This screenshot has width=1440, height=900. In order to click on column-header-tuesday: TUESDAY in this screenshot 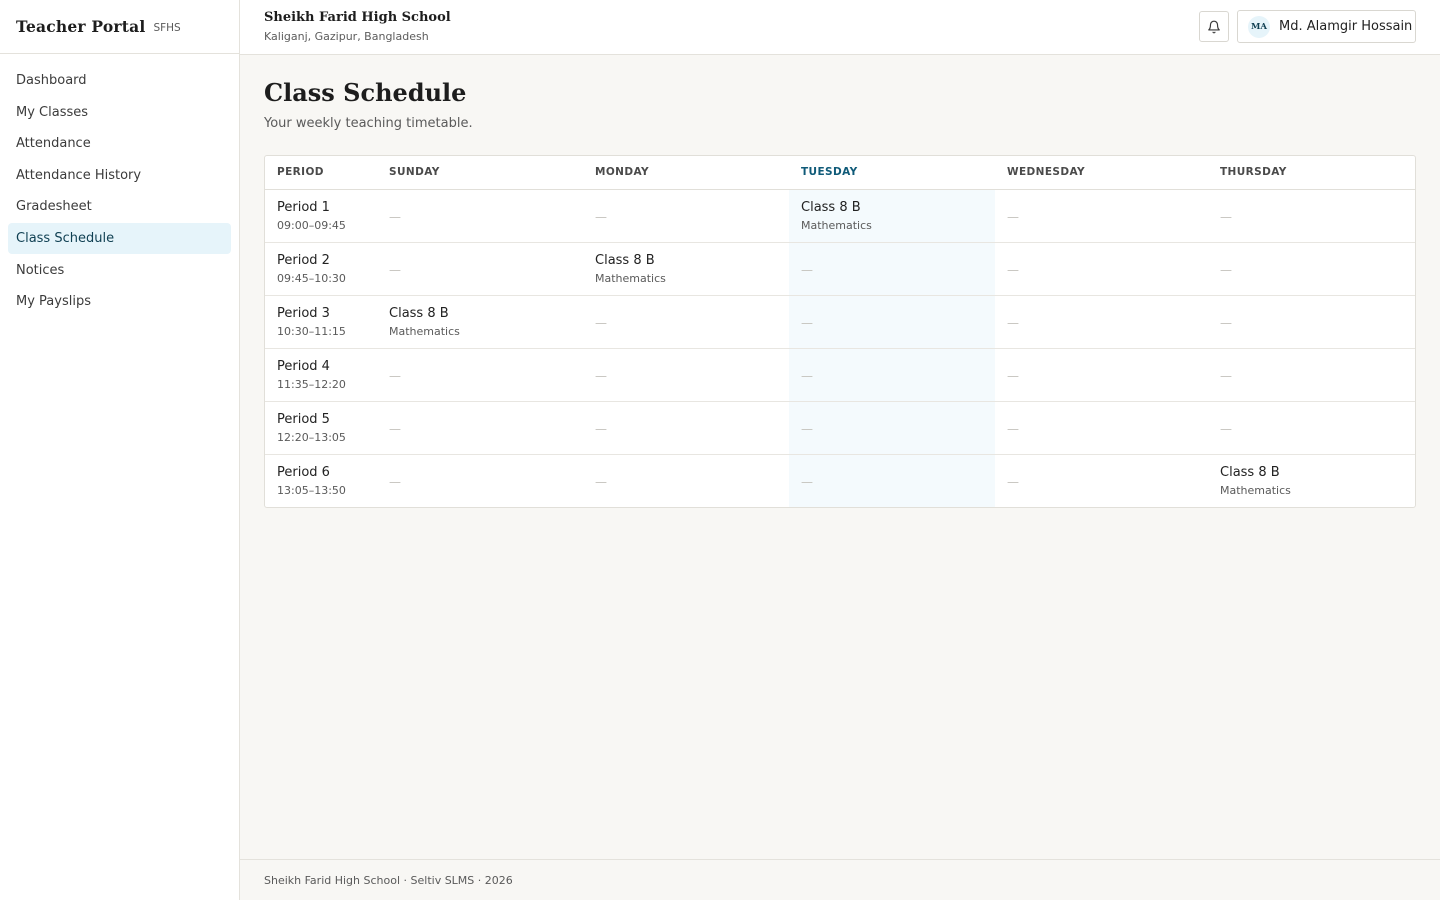, I will do `click(892, 173)`.